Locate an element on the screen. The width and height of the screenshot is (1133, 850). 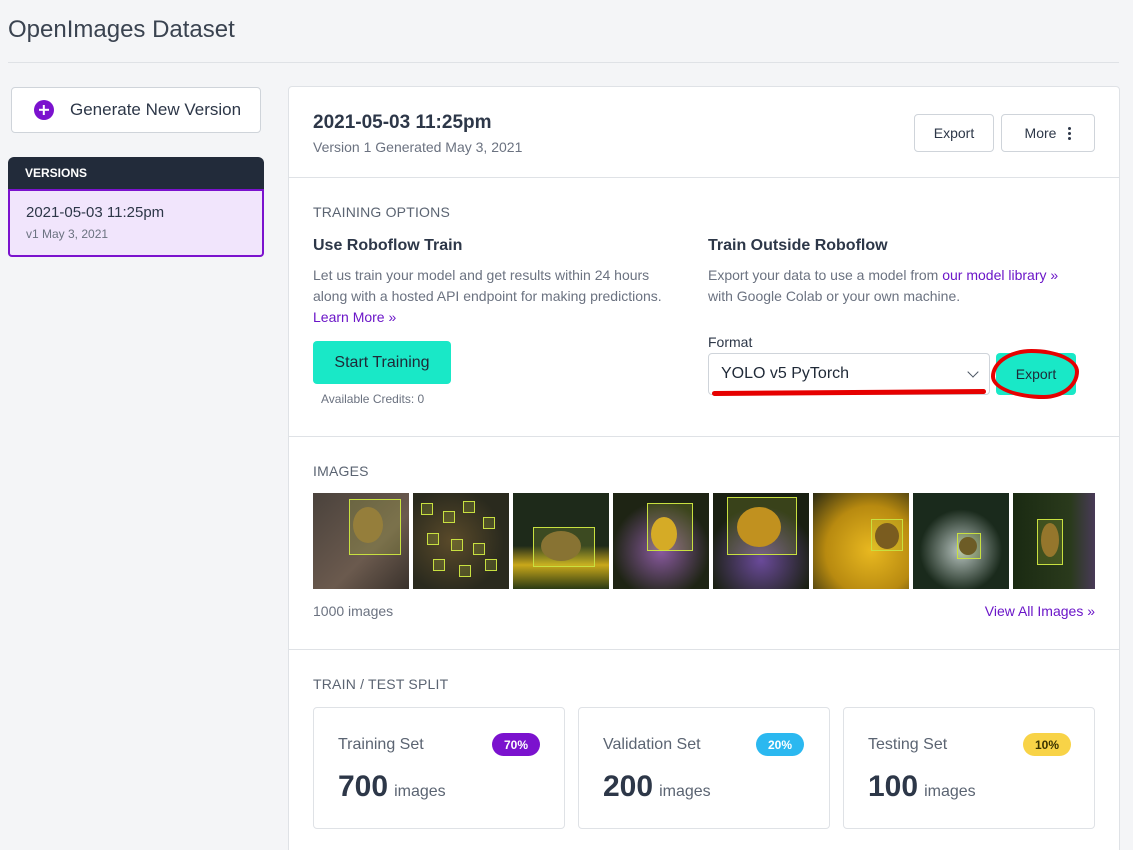
percent-badge: 10% is located at coordinates (1047, 744).